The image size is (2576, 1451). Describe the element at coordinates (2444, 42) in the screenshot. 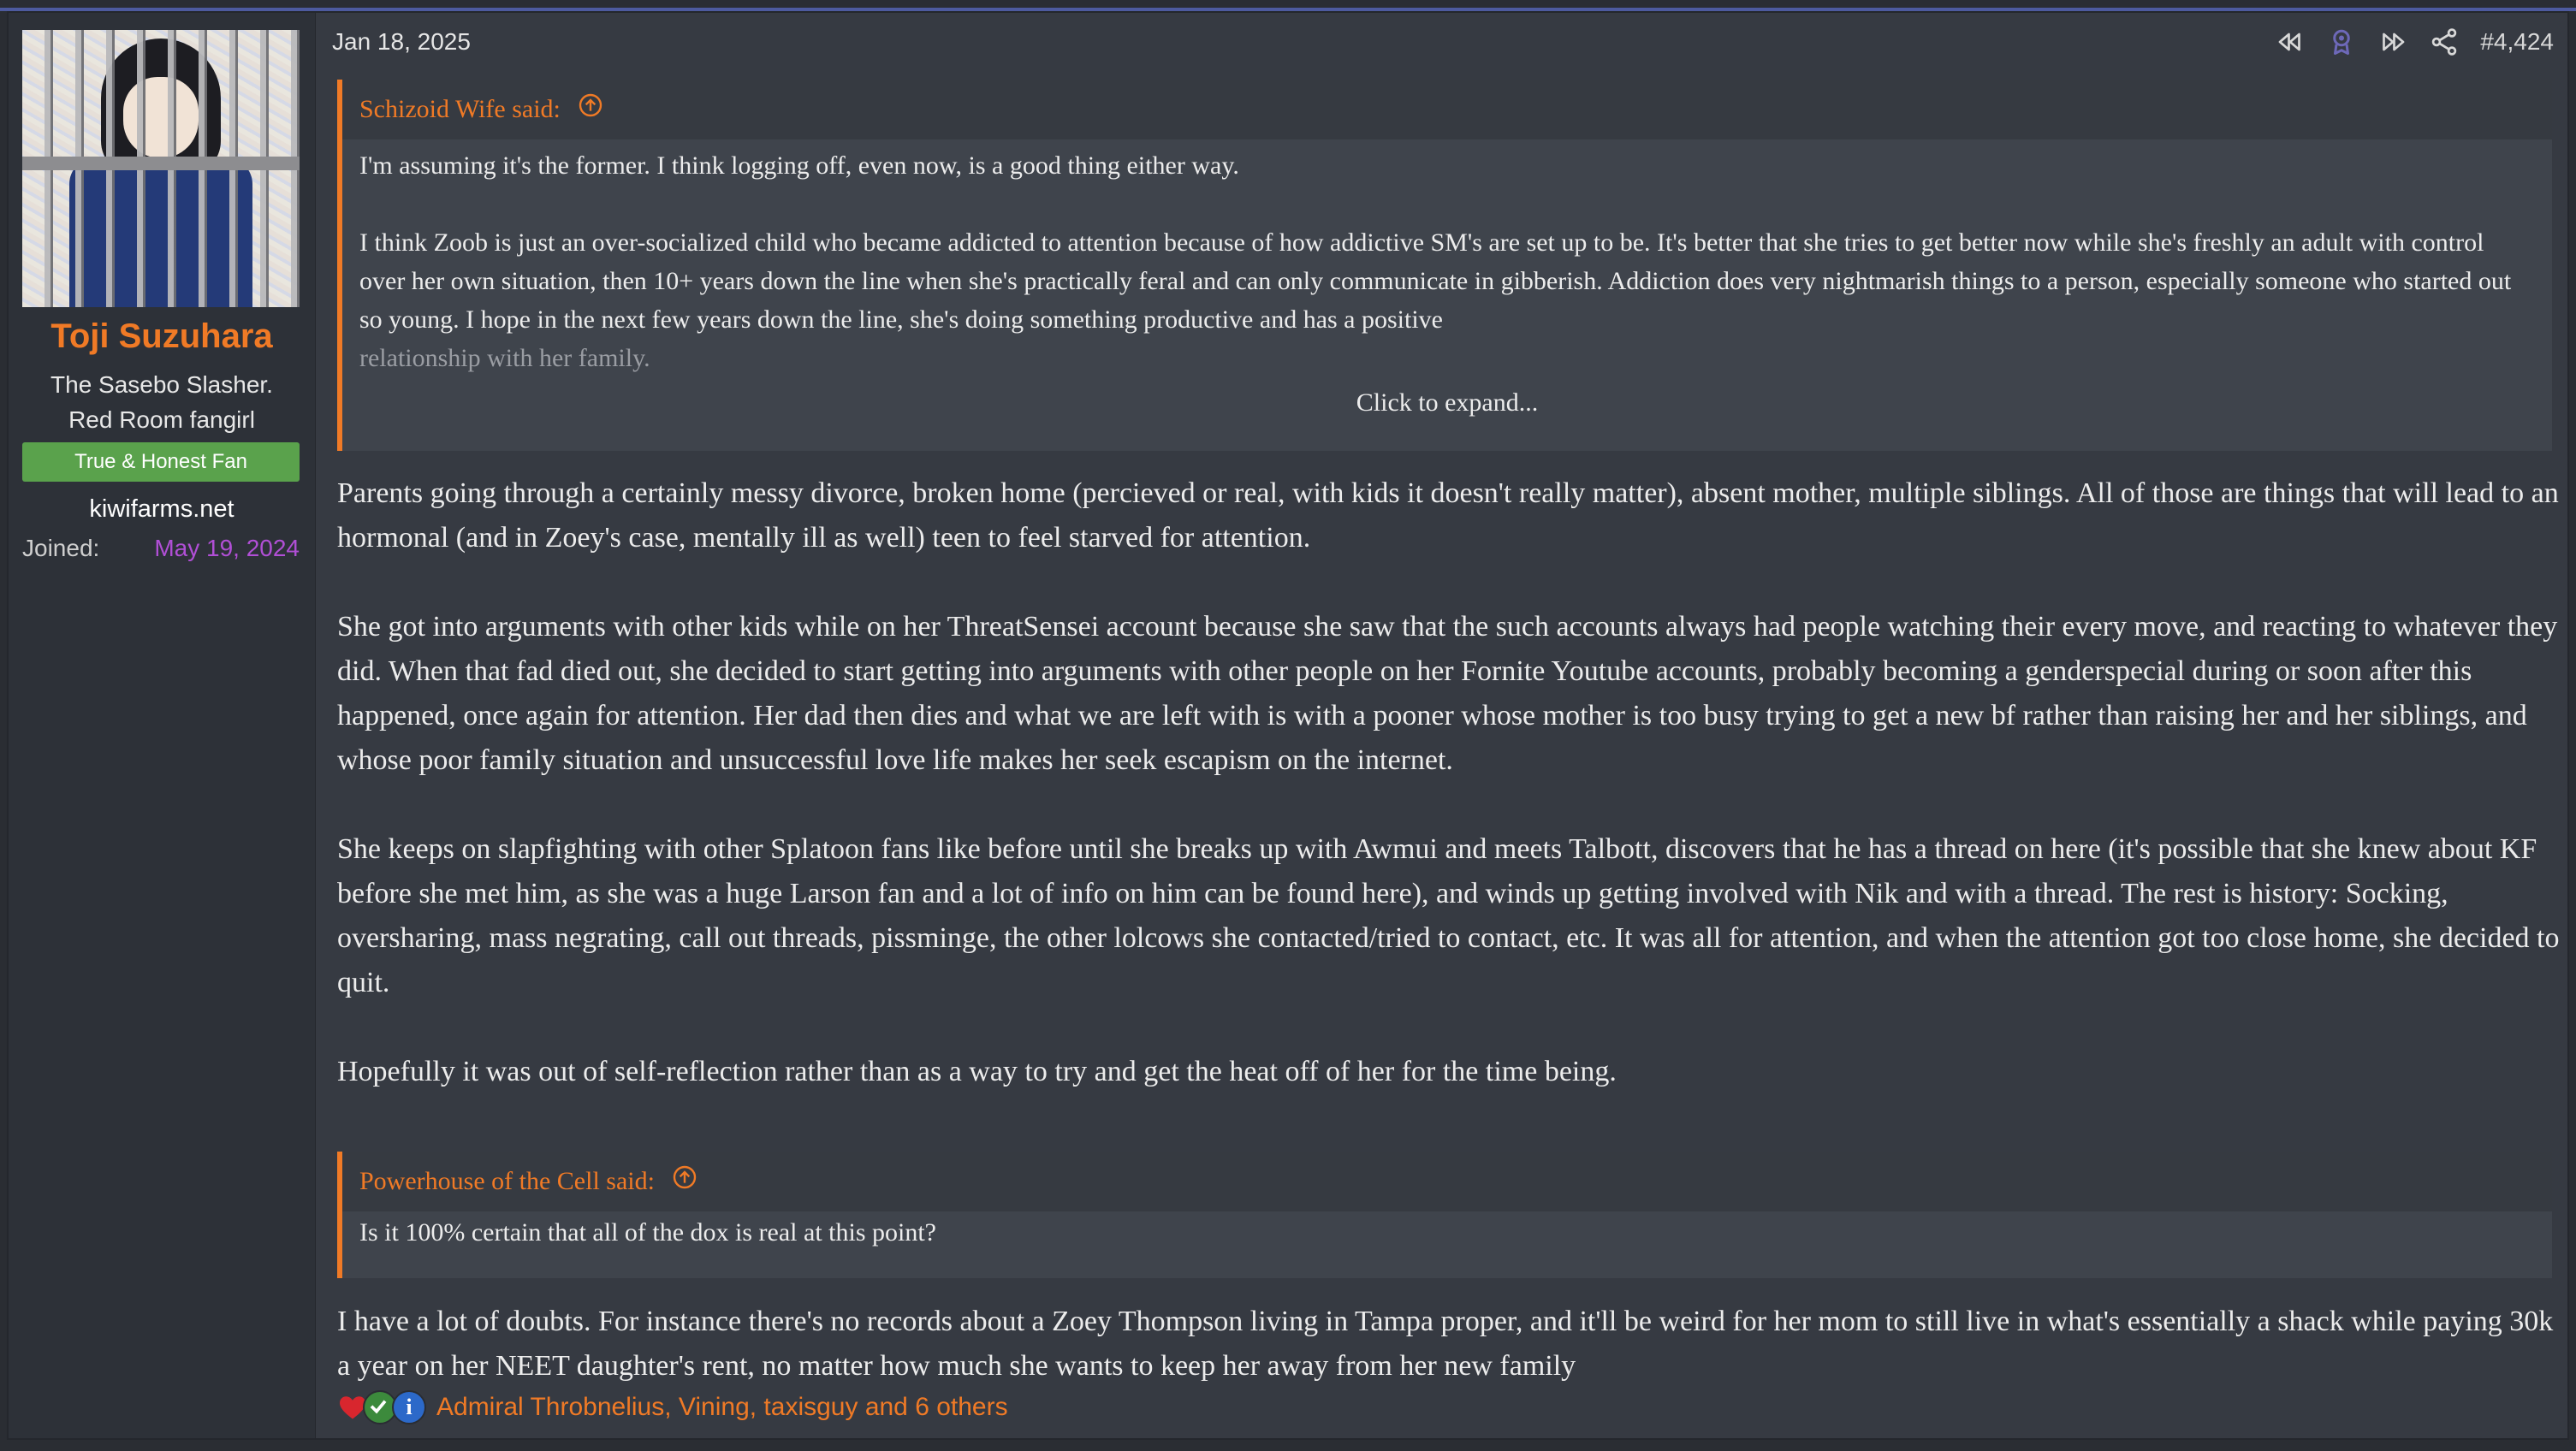

I see `share-icon` at that location.